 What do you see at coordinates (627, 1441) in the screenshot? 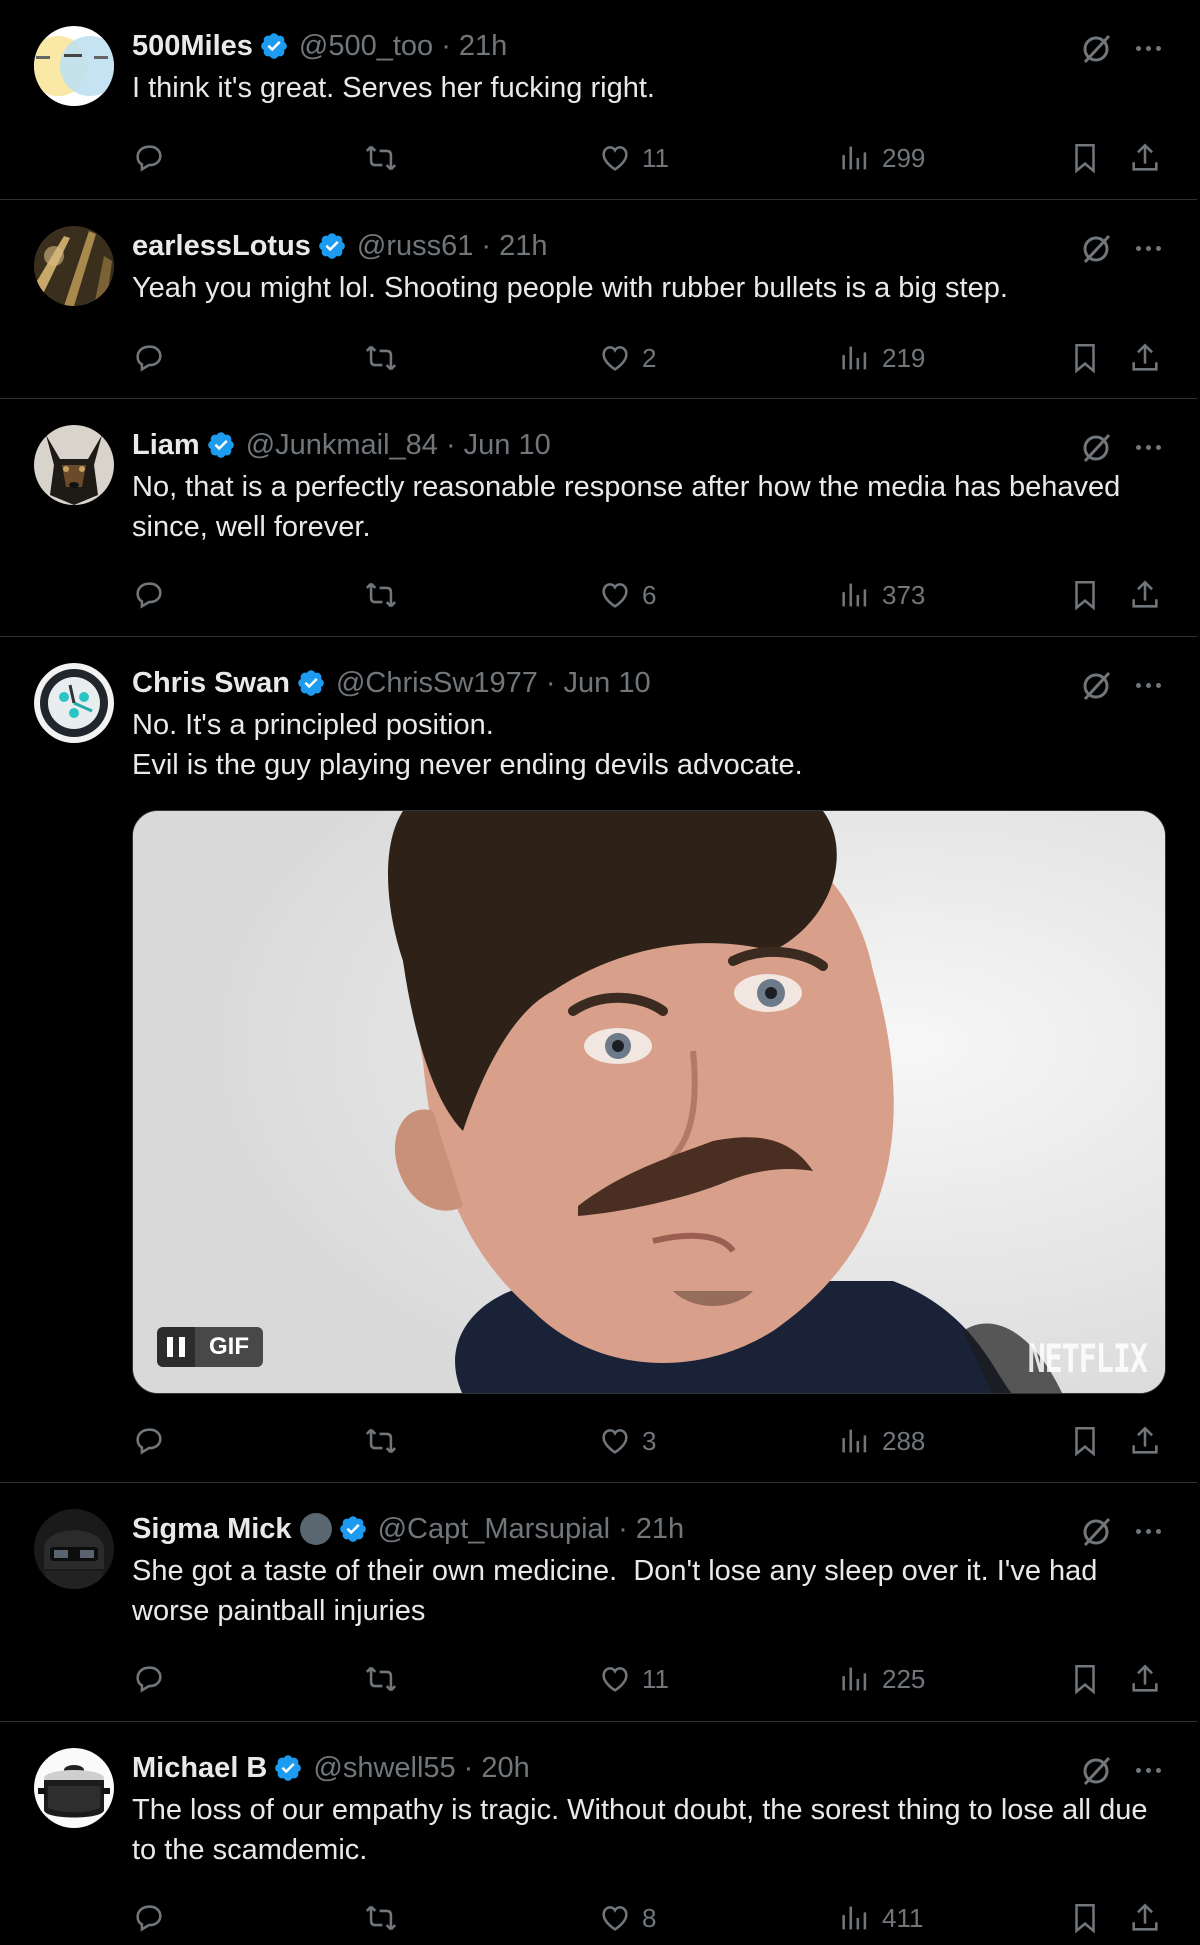
I see `like-button: 3` at bounding box center [627, 1441].